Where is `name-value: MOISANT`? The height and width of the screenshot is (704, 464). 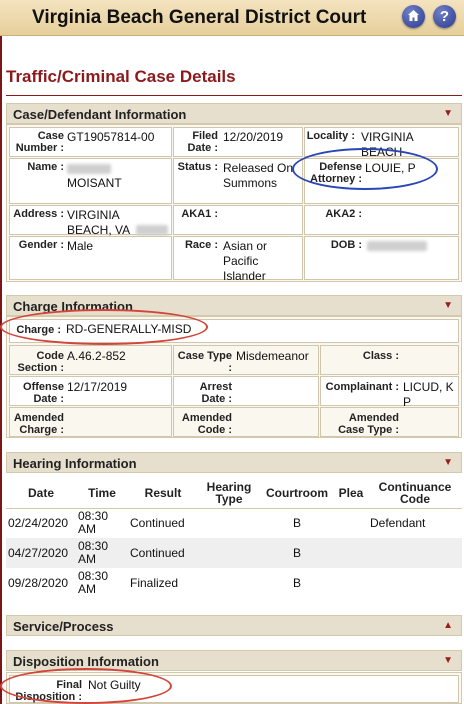
name-value: MOISANT is located at coordinates (119, 176).